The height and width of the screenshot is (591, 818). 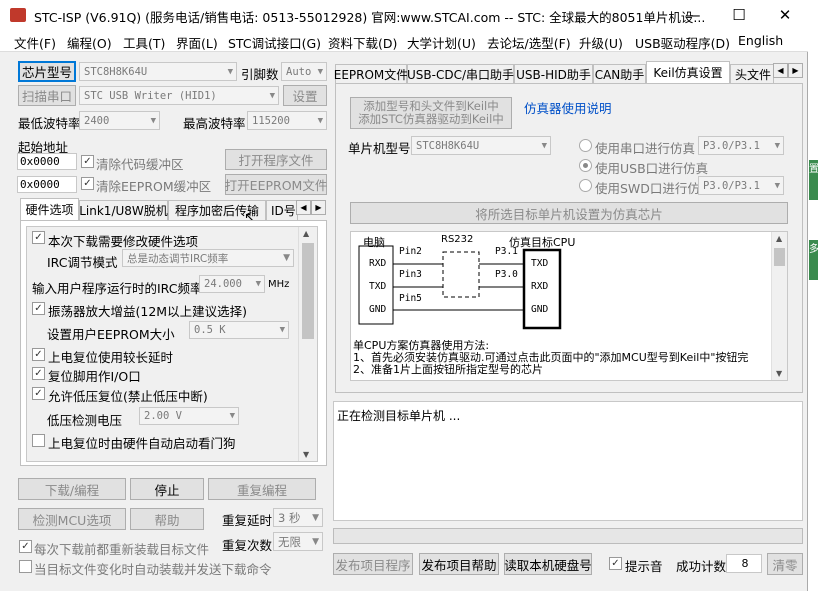 I want to click on reload-before-download-checkbox: ✓, so click(x=25, y=546).